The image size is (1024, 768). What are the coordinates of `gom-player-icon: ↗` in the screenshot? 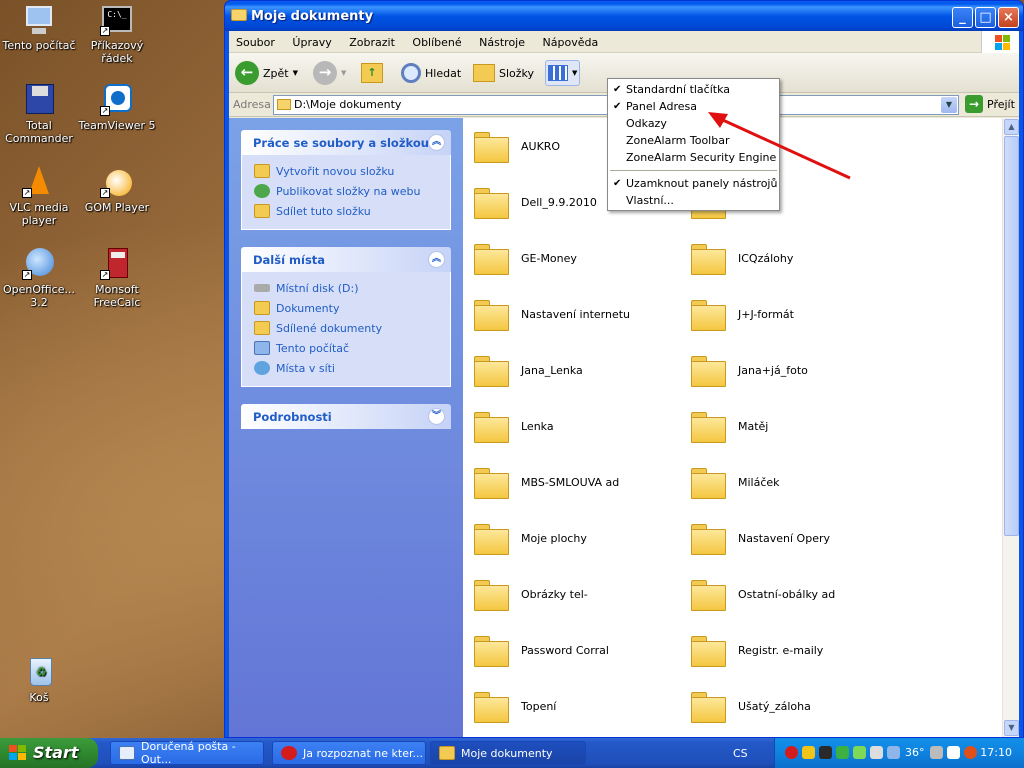 It's located at (117, 182).